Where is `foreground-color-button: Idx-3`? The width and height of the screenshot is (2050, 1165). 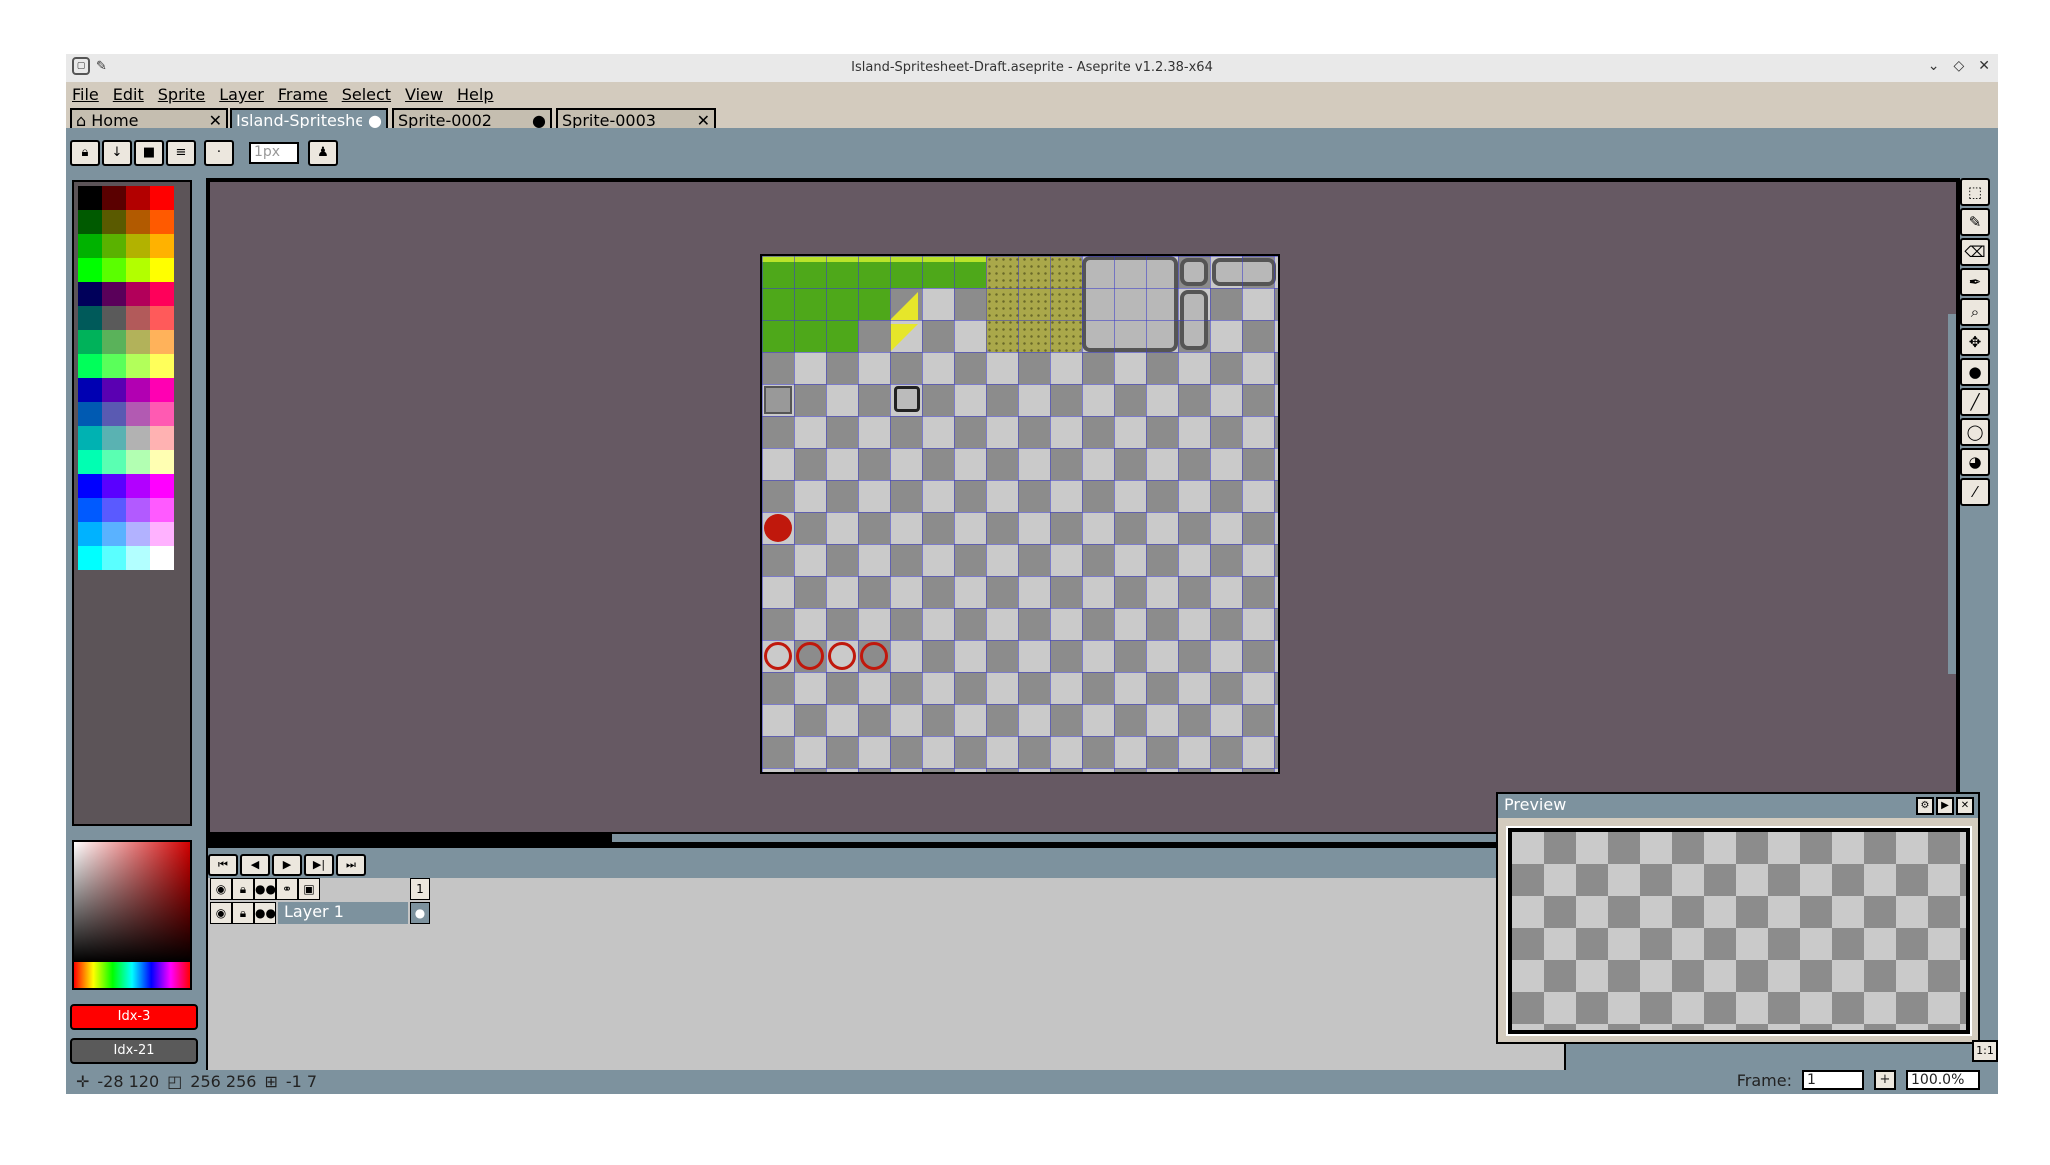 foreground-color-button: Idx-3 is located at coordinates (134, 1017).